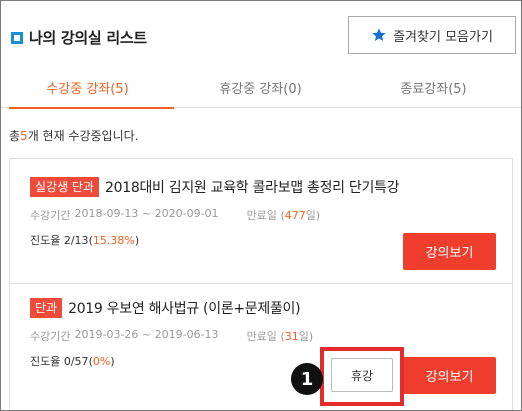 The width and height of the screenshot is (522, 411). What do you see at coordinates (59, 240) in the screenshot?
I see `progress-label: 진도율 2/13` at bounding box center [59, 240].